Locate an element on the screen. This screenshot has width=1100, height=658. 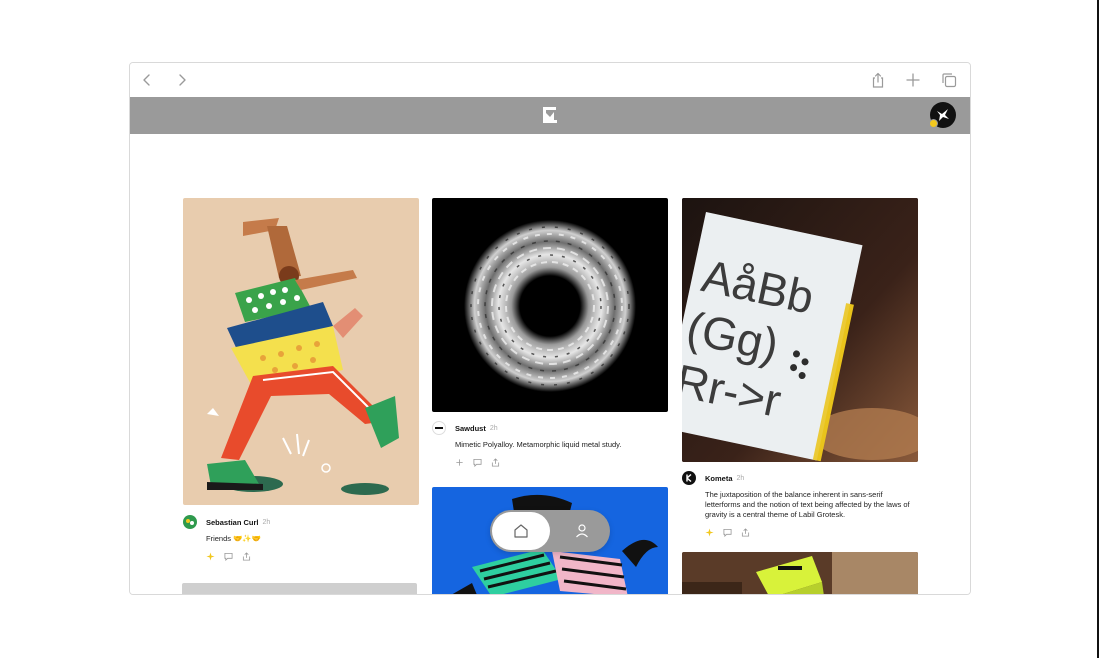
nav-home-button is located at coordinates (521, 531).